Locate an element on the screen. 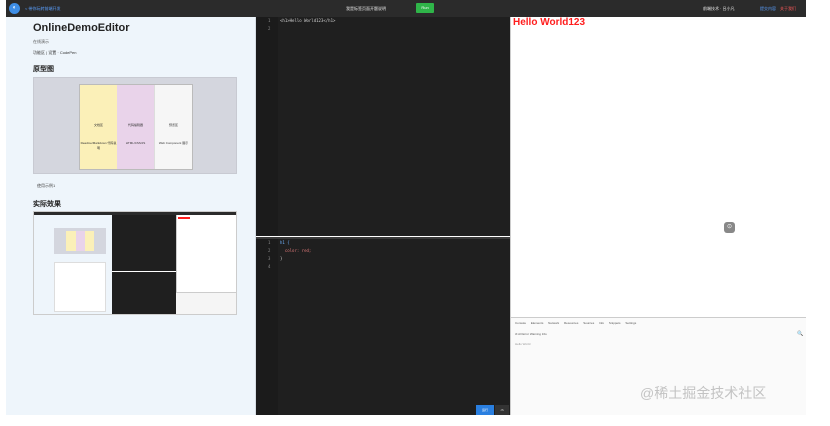 This screenshot has width=830, height=426. mock-column-desc: Readme/Markdown 代码说明 is located at coordinates (98, 145).